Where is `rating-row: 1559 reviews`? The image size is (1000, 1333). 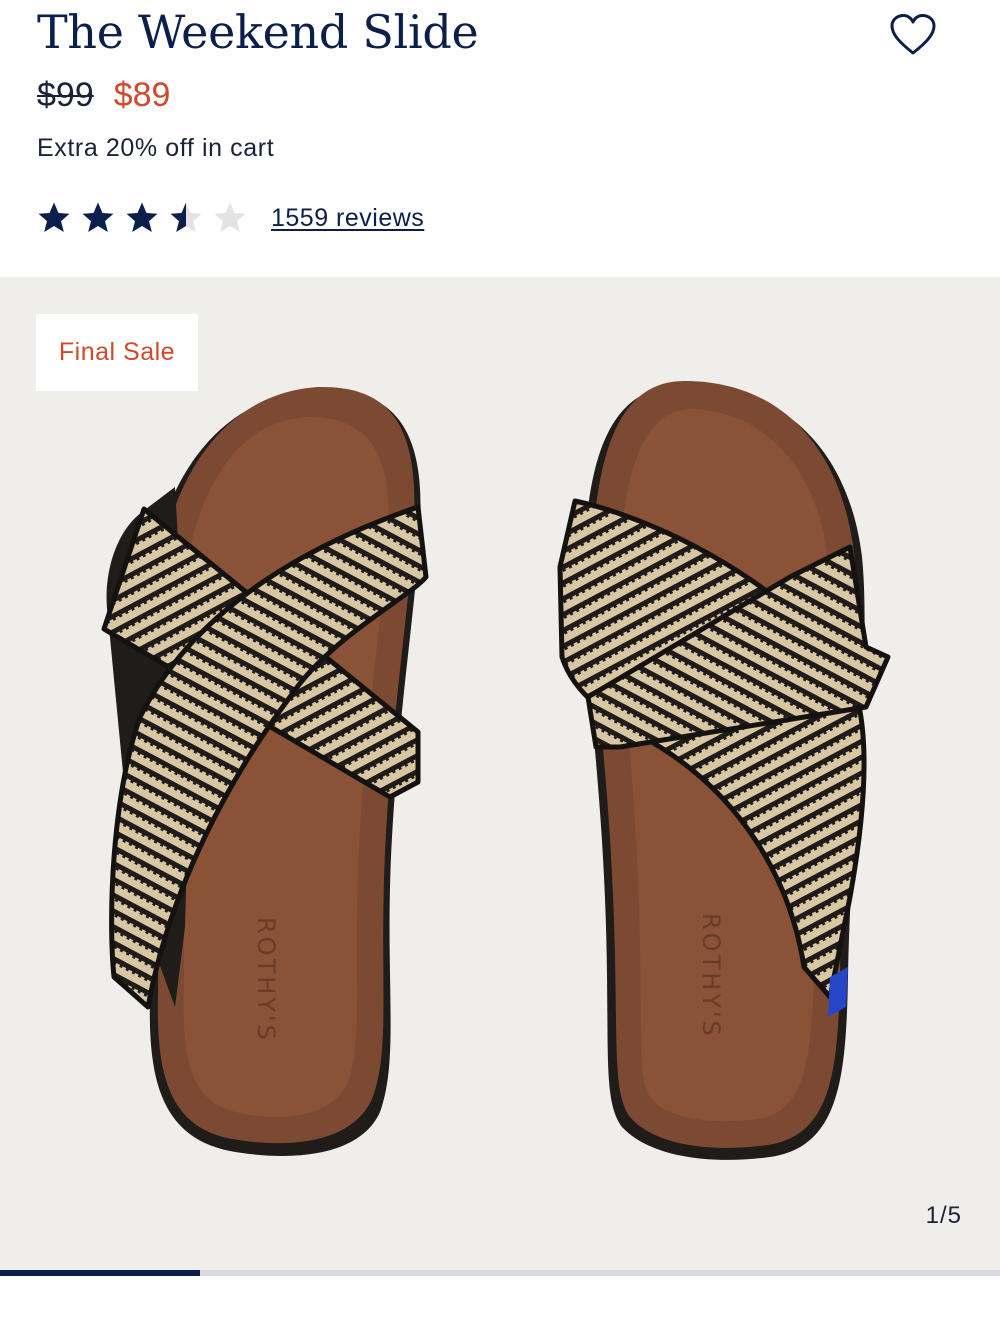
rating-row: 1559 reviews is located at coordinates (230, 218).